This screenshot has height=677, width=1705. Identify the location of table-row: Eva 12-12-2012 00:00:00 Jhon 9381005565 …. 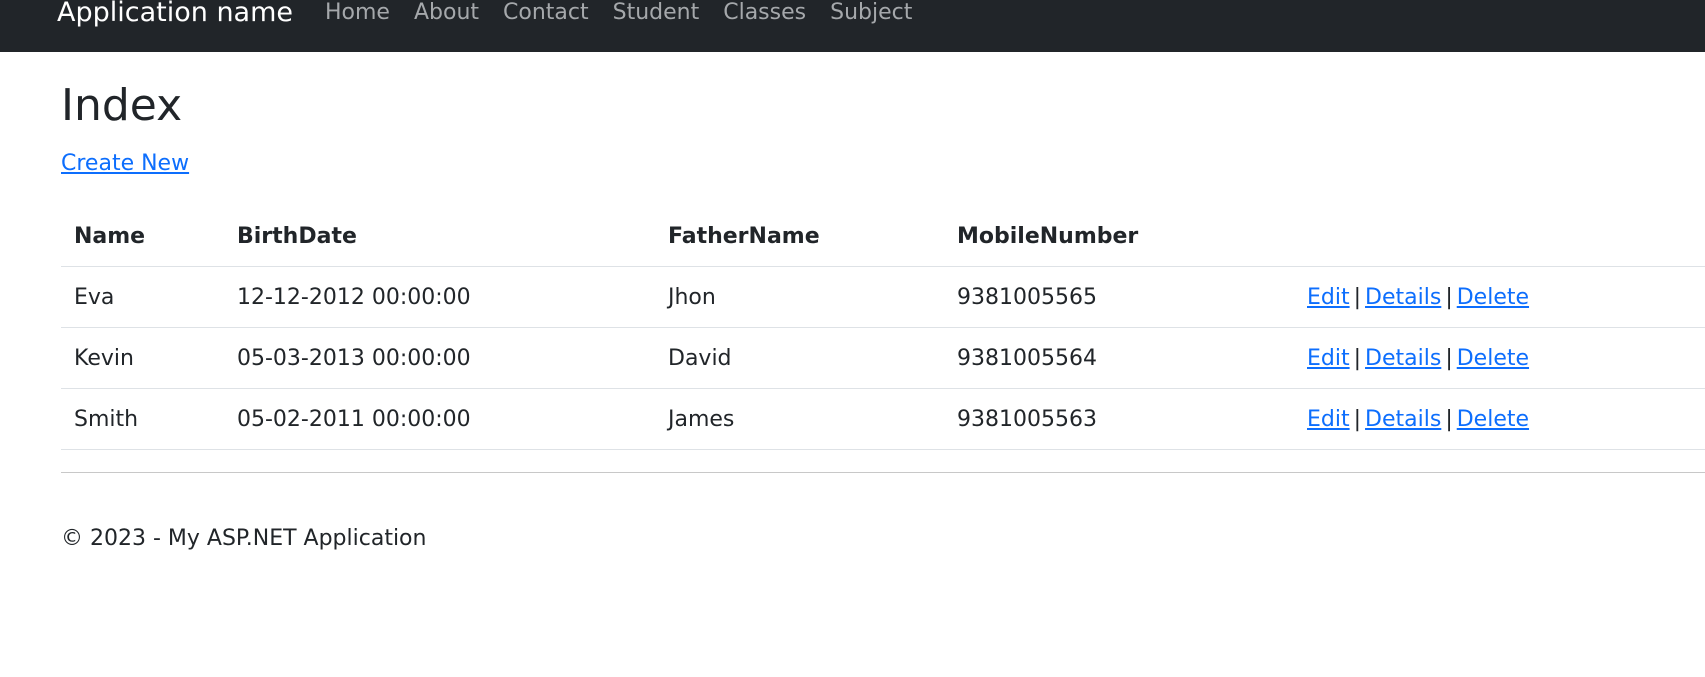
(883, 297).